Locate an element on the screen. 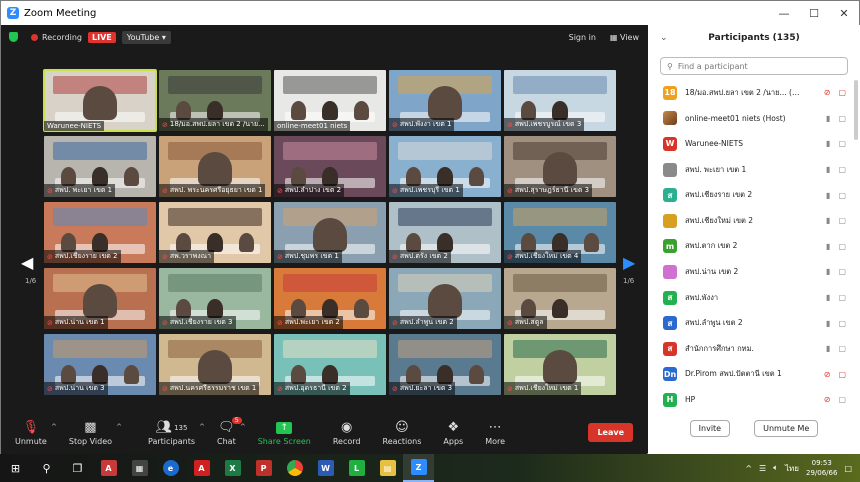 This screenshot has height=482, width=860. view-button: ▦ View is located at coordinates (624, 37).